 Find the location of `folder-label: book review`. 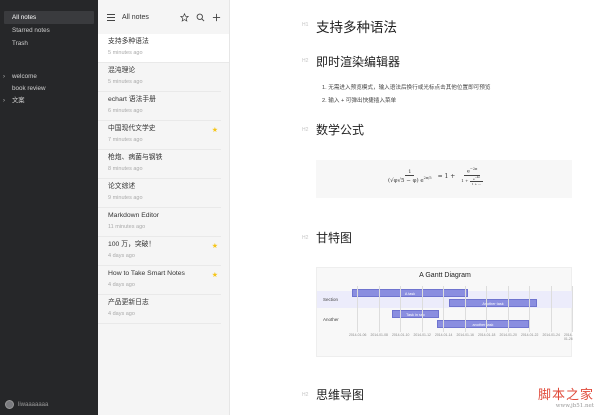

folder-label: book review is located at coordinates (29, 88).